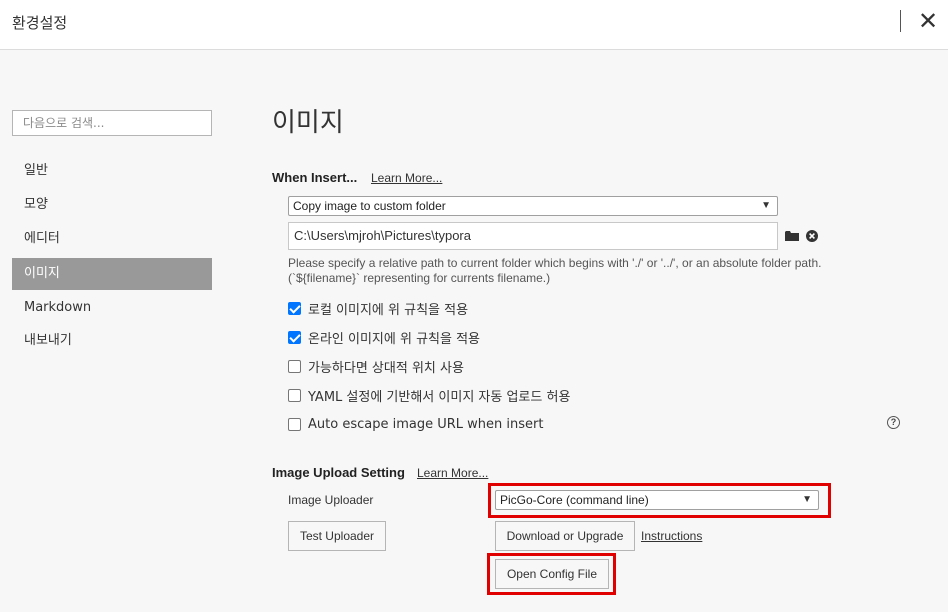 This screenshot has height=612, width=948. Describe the element at coordinates (112, 123) in the screenshot. I see `search-input` at that location.